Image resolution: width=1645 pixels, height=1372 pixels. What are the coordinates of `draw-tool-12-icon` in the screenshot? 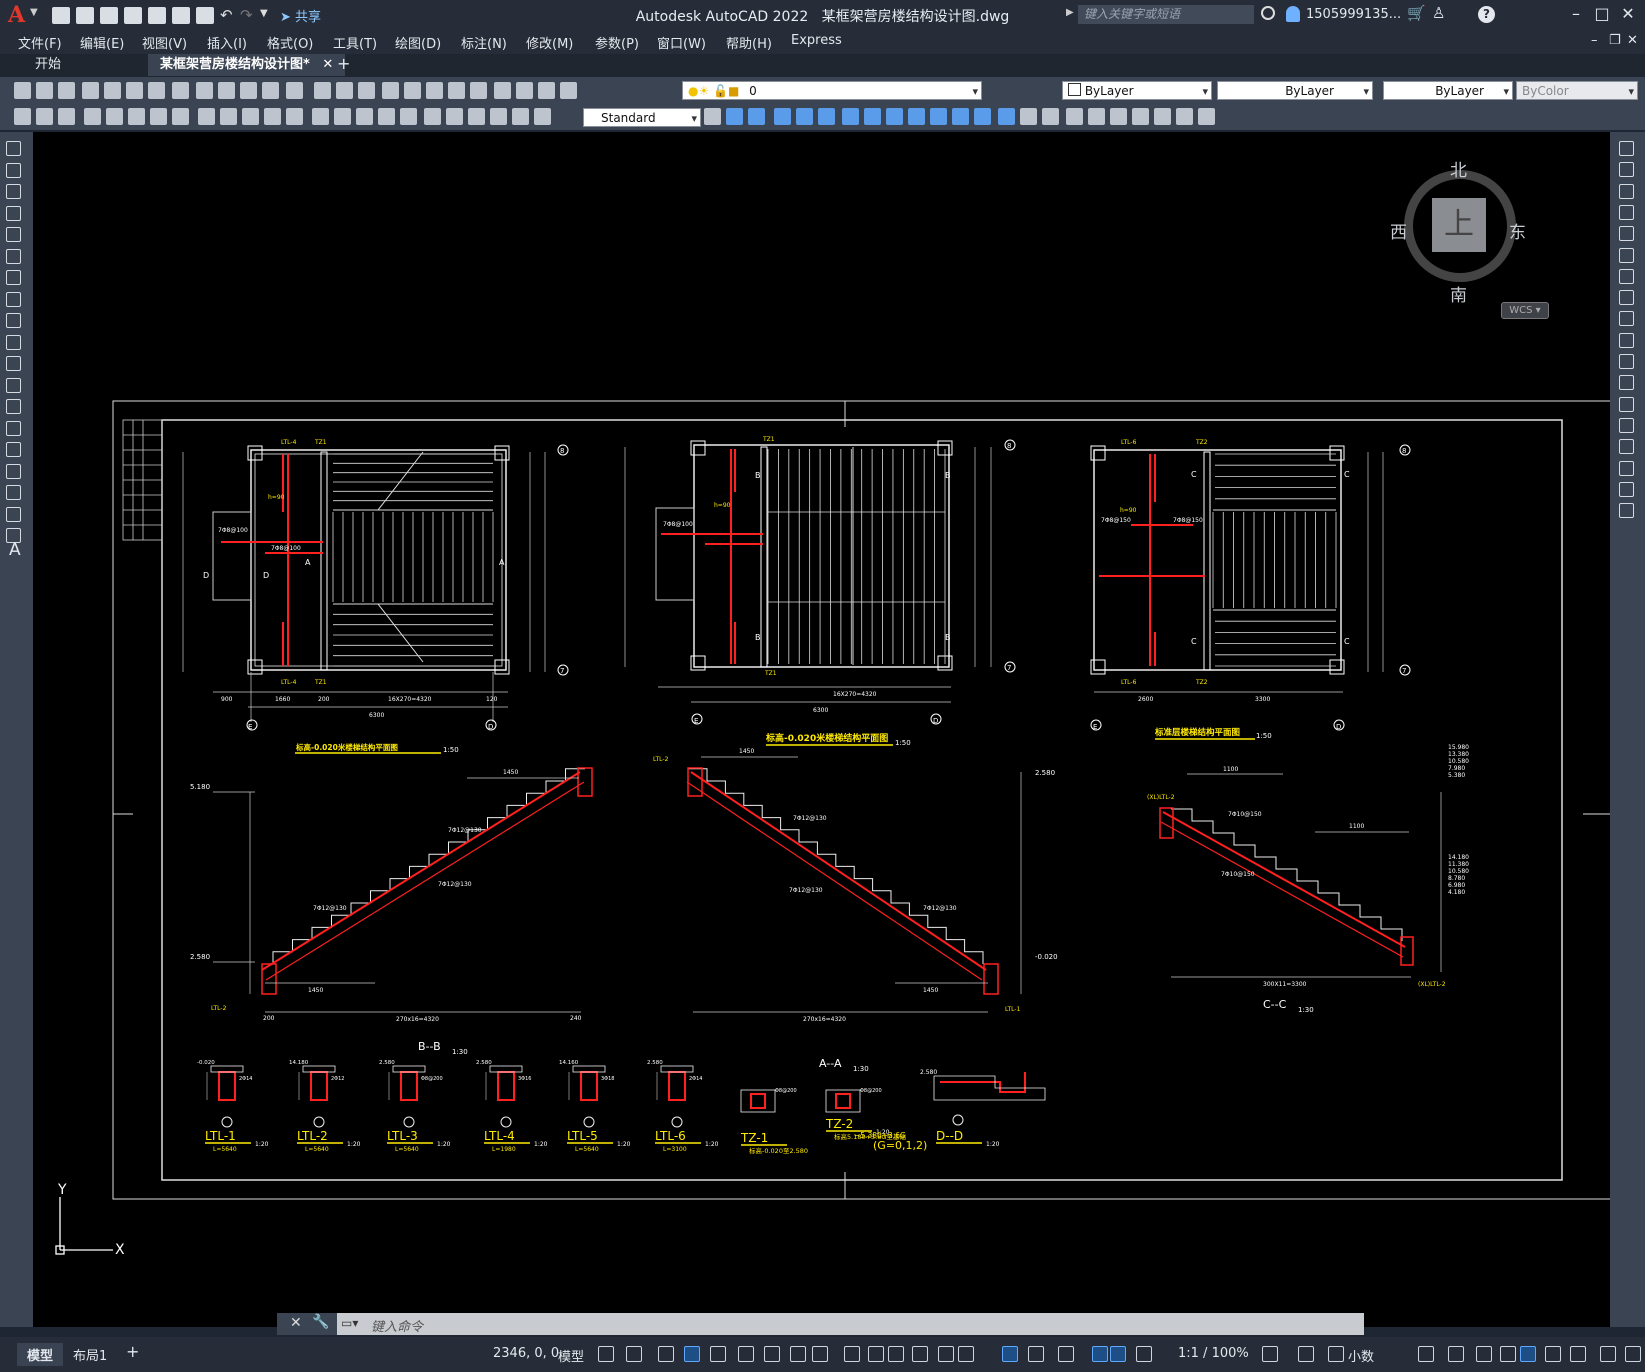 It's located at (13, 385).